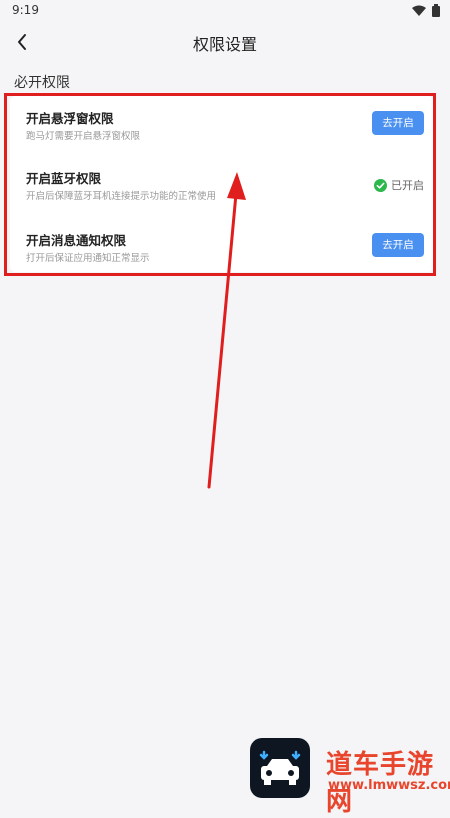 The image size is (450, 818). Describe the element at coordinates (398, 123) in the screenshot. I see `enable-overlay-button: 去开启` at that location.